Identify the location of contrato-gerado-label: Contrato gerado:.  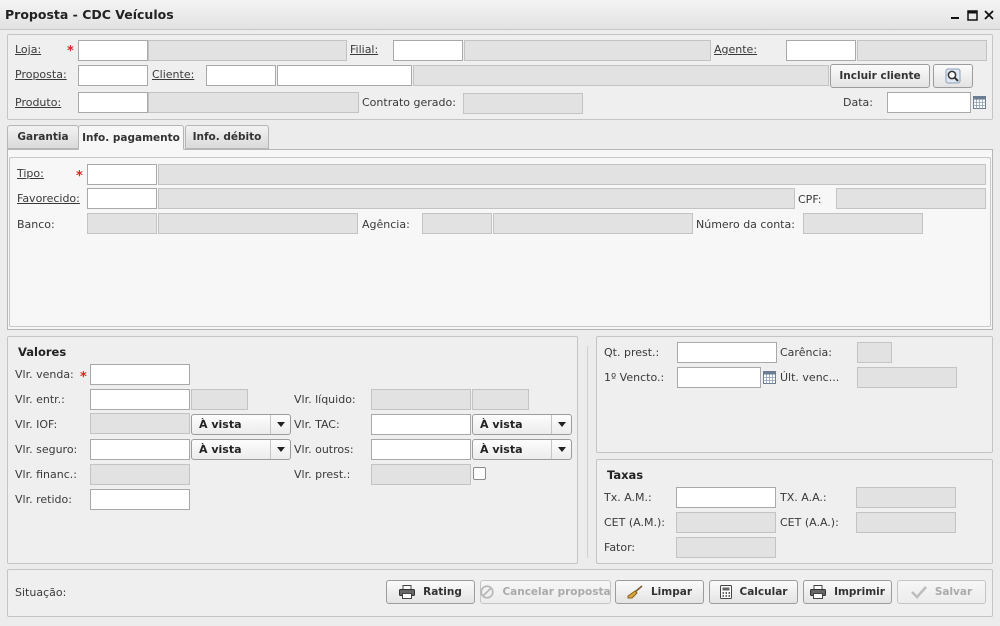
(409, 102).